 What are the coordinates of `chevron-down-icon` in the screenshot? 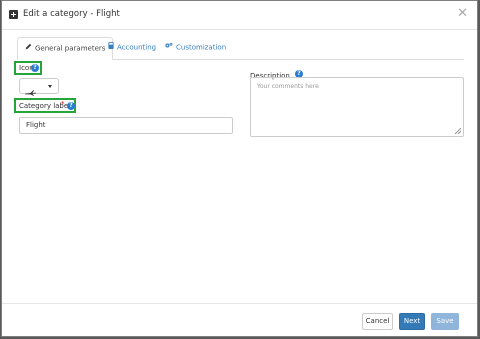 It's located at (50, 86).